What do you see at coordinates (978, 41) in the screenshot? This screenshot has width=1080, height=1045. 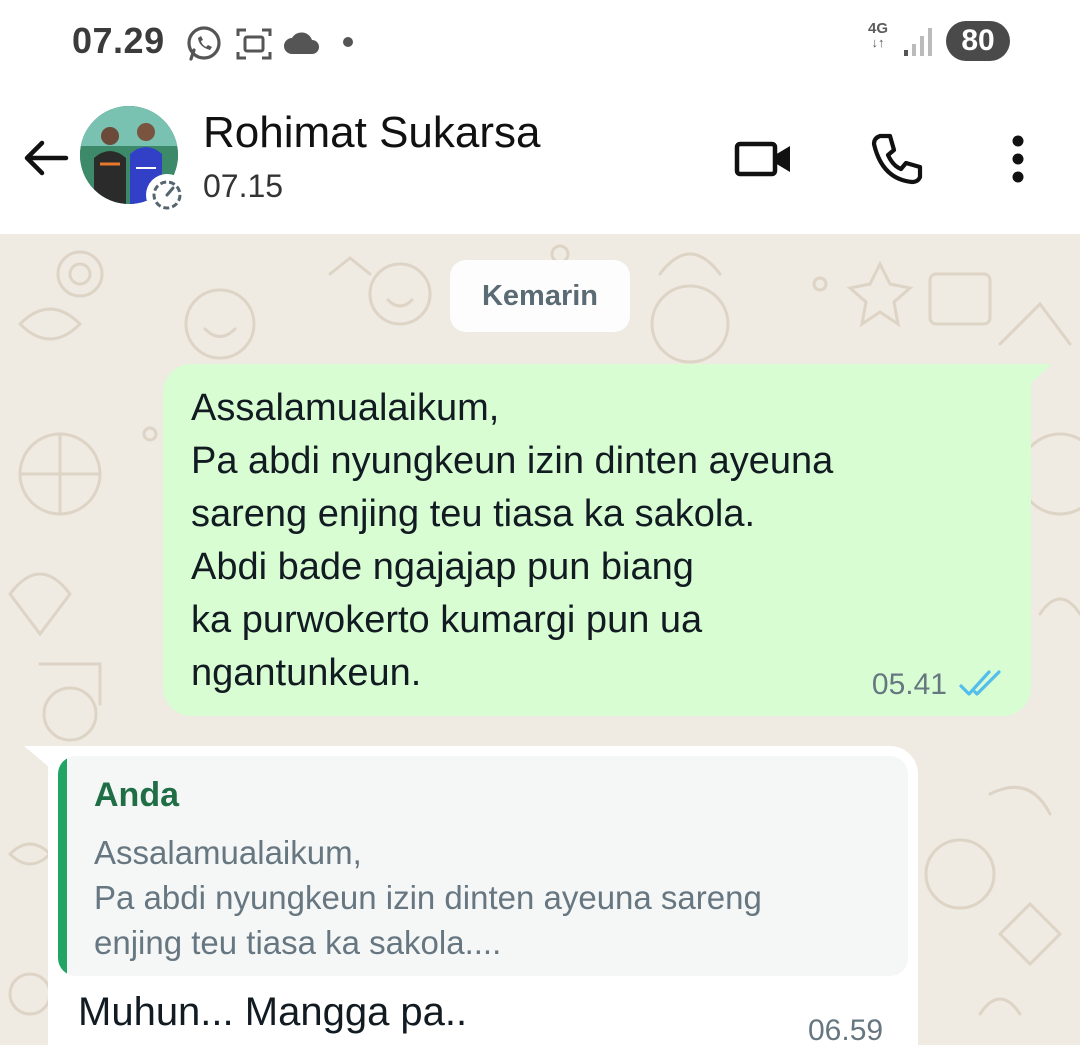 I see `battery-indicator: 80` at bounding box center [978, 41].